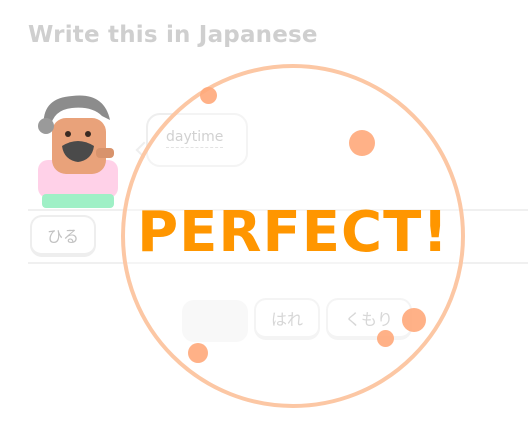 The width and height of the screenshot is (528, 422). What do you see at coordinates (293, 232) in the screenshot?
I see `feedback-perfect-text: PERFECT!` at bounding box center [293, 232].